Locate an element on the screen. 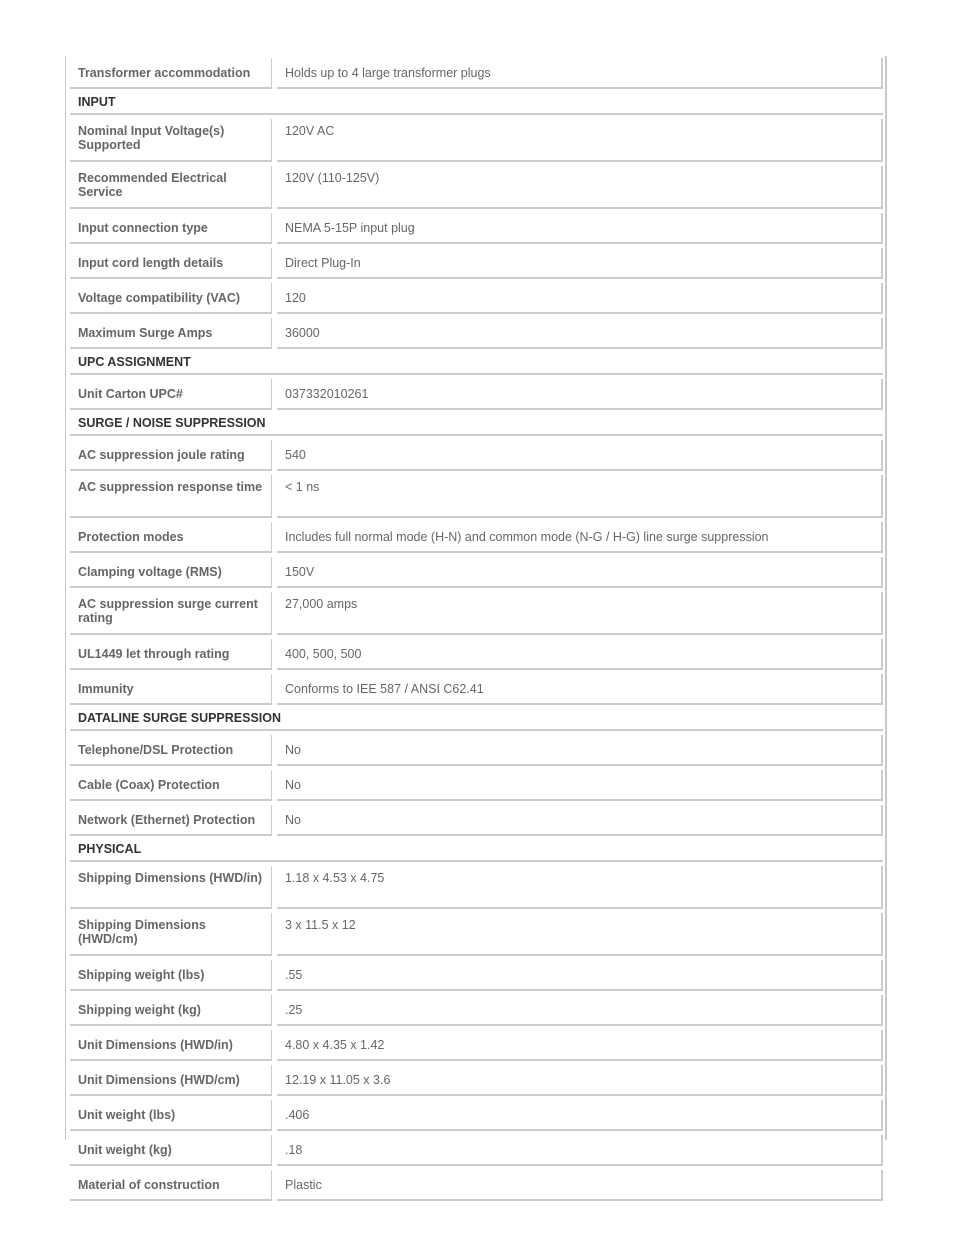 The width and height of the screenshot is (954, 1235). spec-row: UL1449 let through rating 400, 500, 500 is located at coordinates (476, 654).